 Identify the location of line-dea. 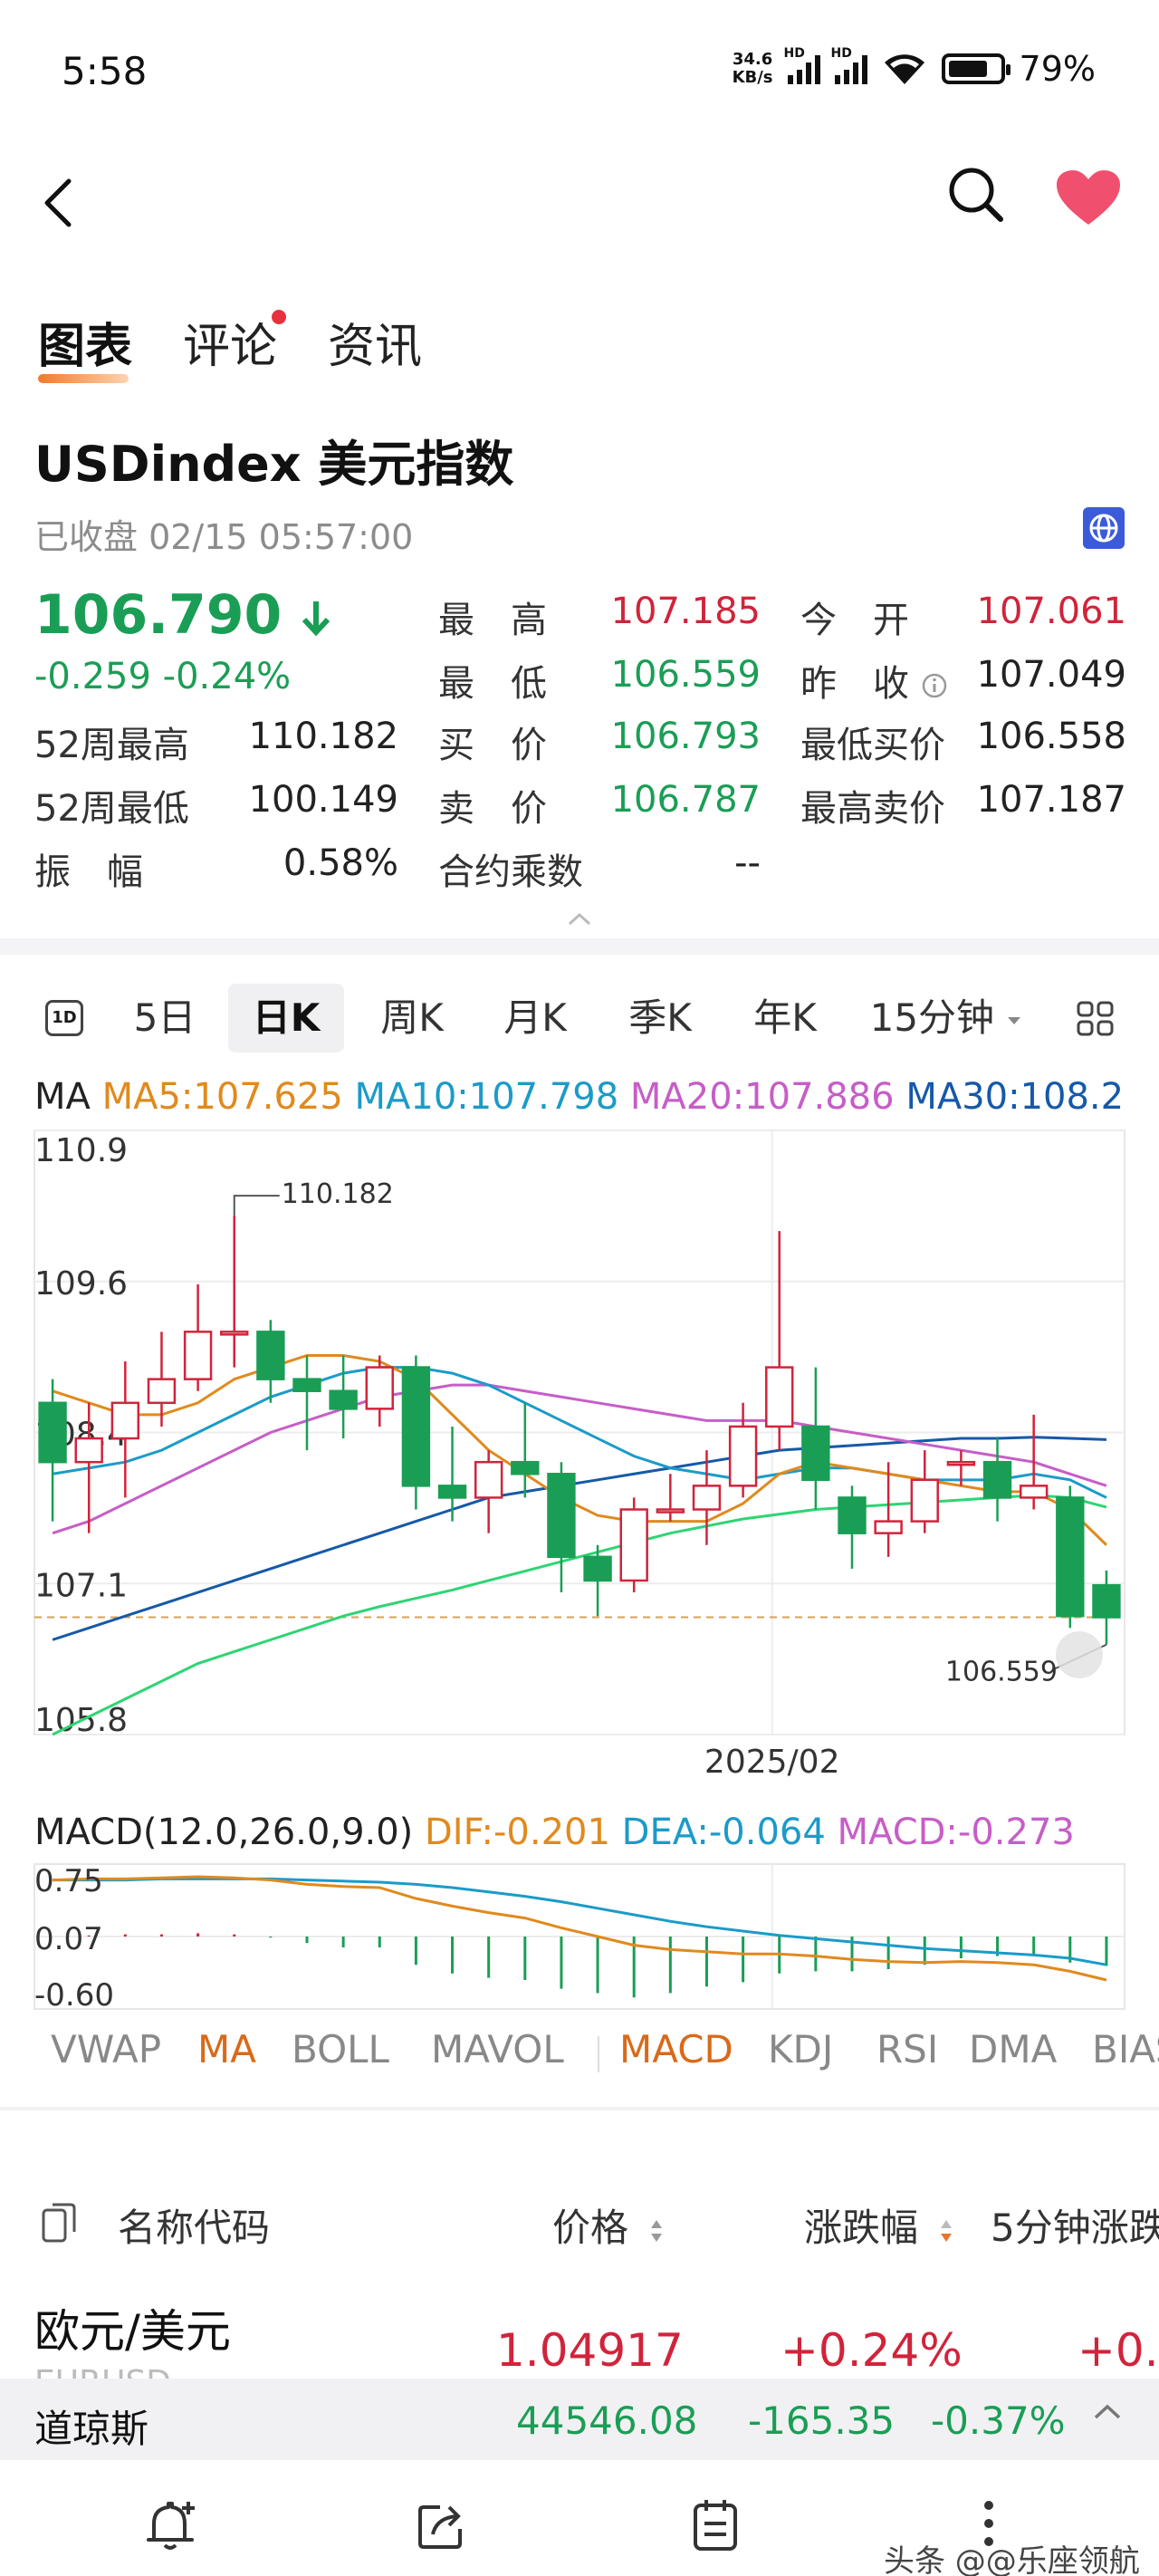
(580, 1921).